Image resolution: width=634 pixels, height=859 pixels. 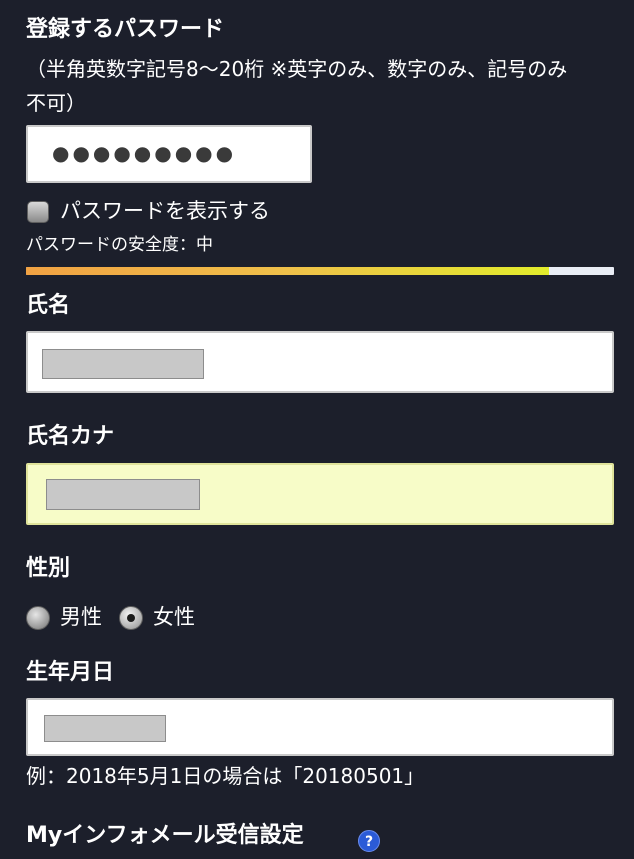 I want to click on gender-label-male: 男性, so click(x=81, y=617).